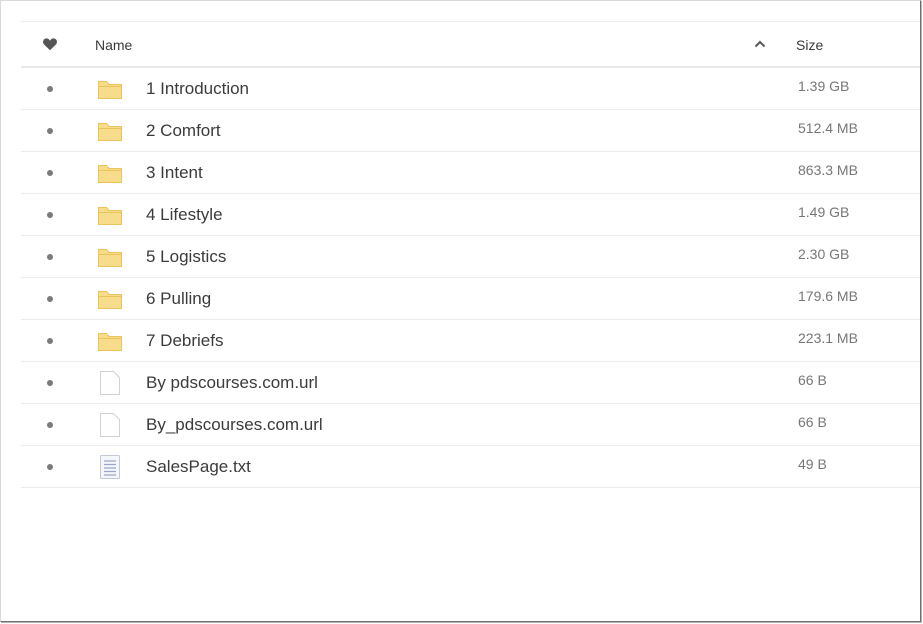 This screenshot has width=923, height=624. What do you see at coordinates (470, 299) in the screenshot?
I see `list-item: 6 Pulling 179.6 MB` at bounding box center [470, 299].